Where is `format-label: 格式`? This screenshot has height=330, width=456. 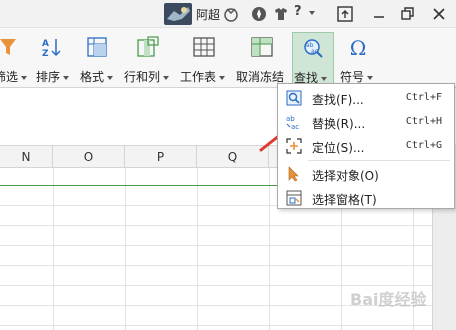 format-label: 格式 is located at coordinates (92, 77).